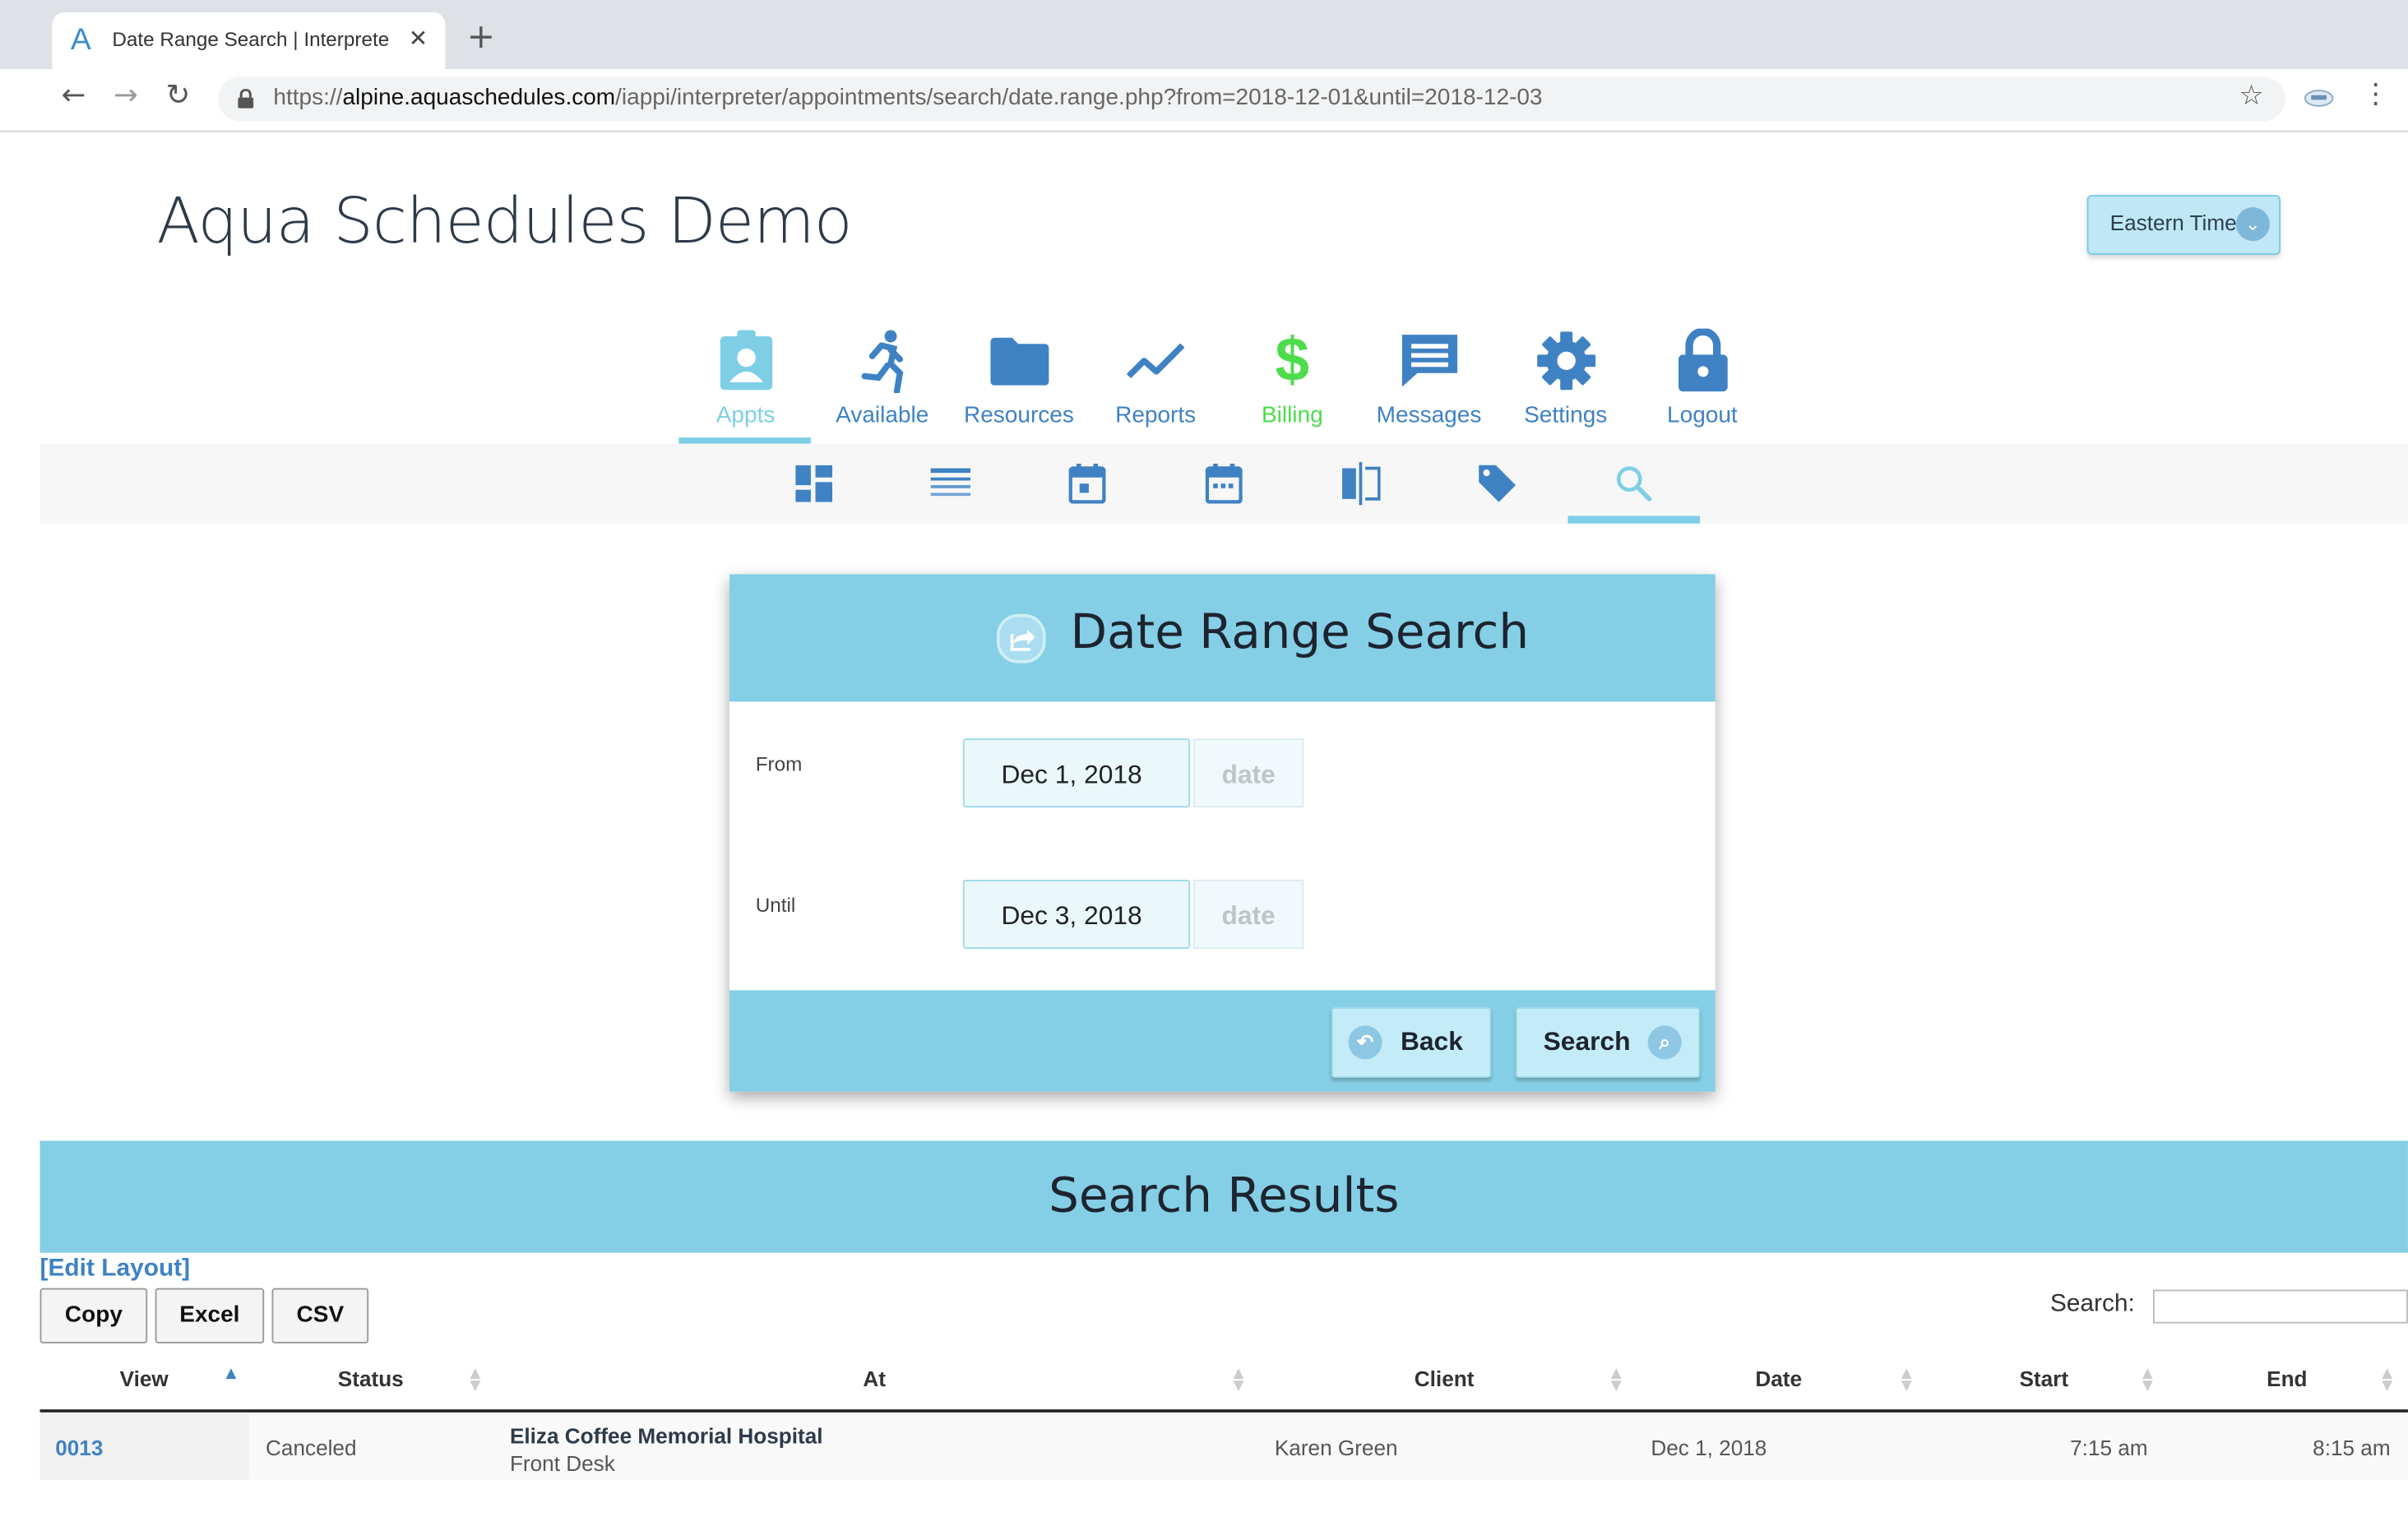 This screenshot has width=2408, height=1526. Describe the element at coordinates (744, 440) in the screenshot. I see `nav-active-indicator` at that location.